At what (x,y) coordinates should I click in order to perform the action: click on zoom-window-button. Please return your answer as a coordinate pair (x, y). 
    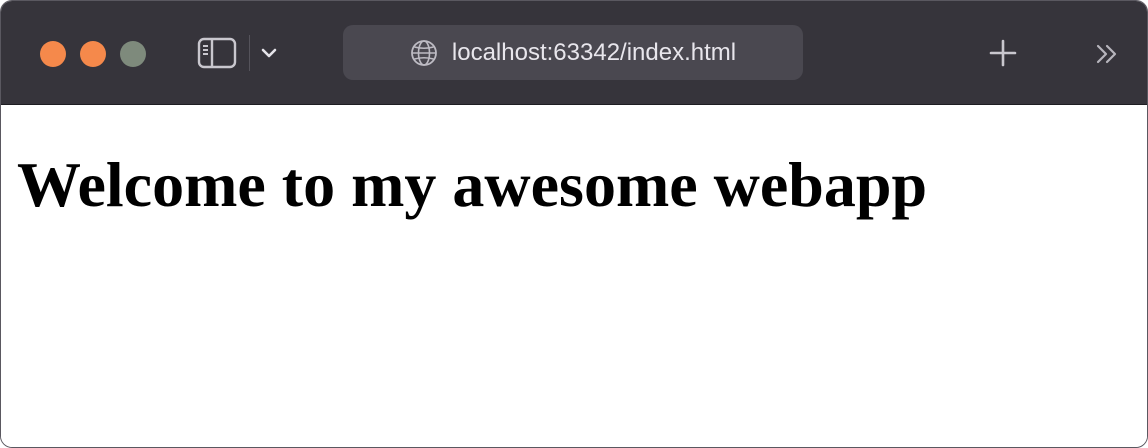
    Looking at the image, I should click on (133, 54).